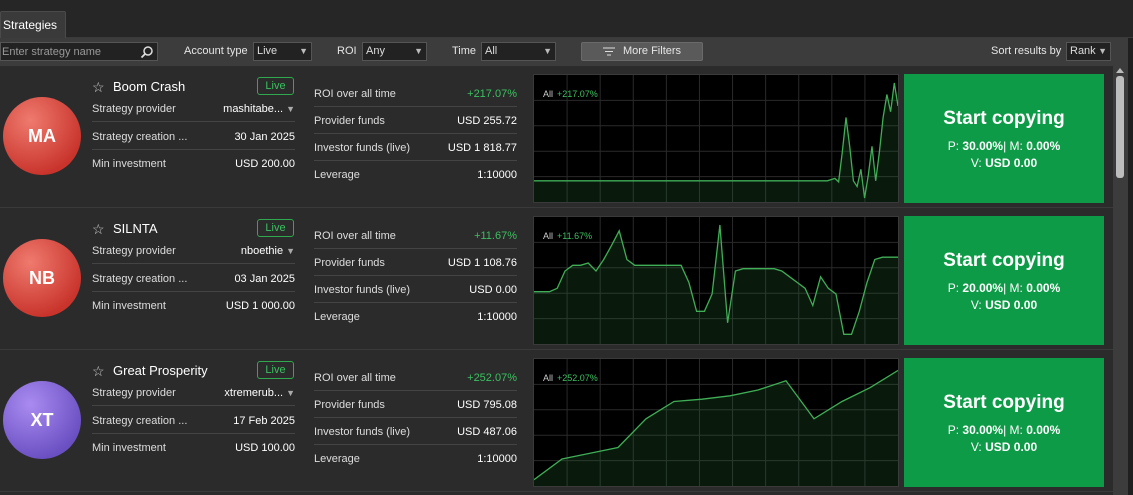  I want to click on performance-chart: All +217.07%, so click(716, 138).